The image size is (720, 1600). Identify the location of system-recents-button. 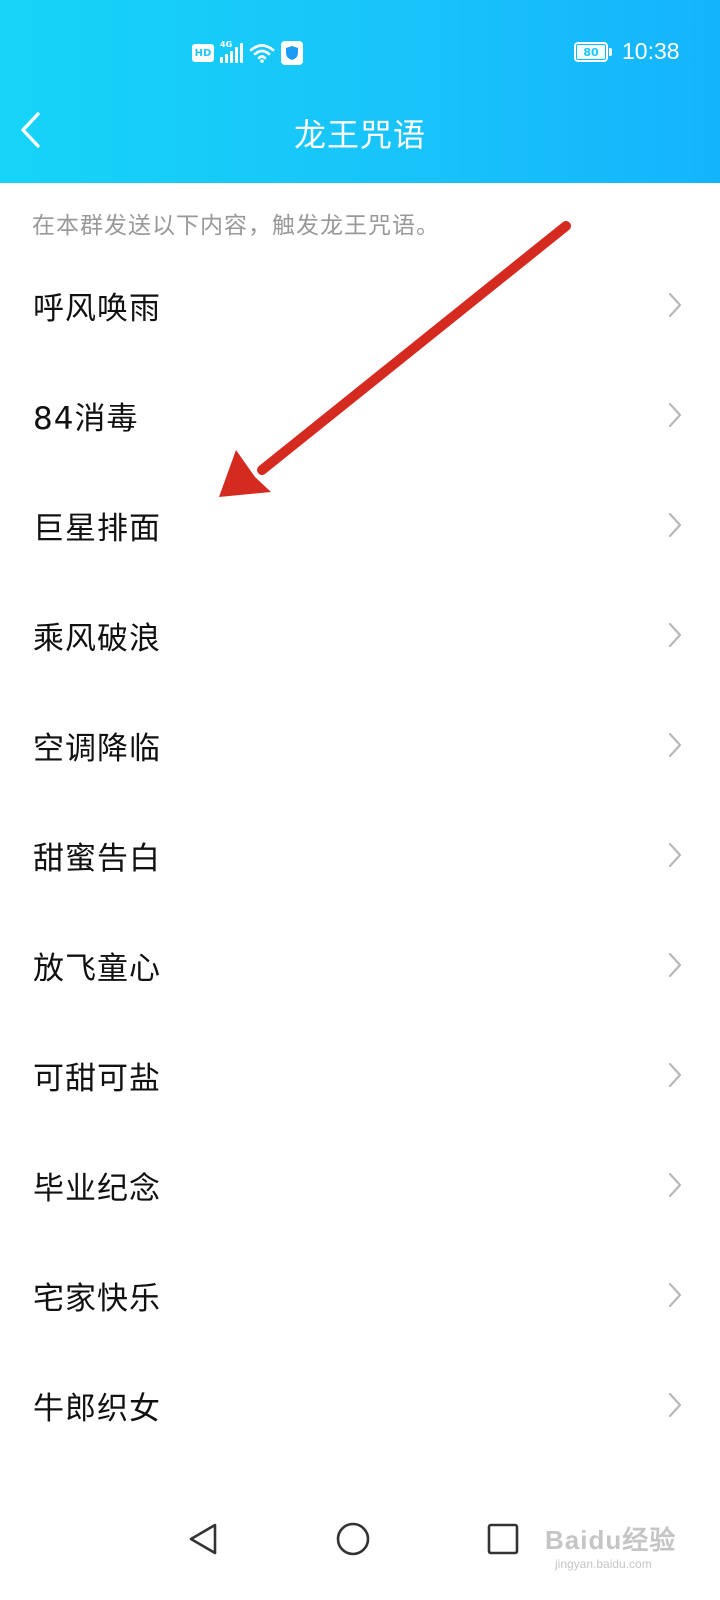
(503, 1539).